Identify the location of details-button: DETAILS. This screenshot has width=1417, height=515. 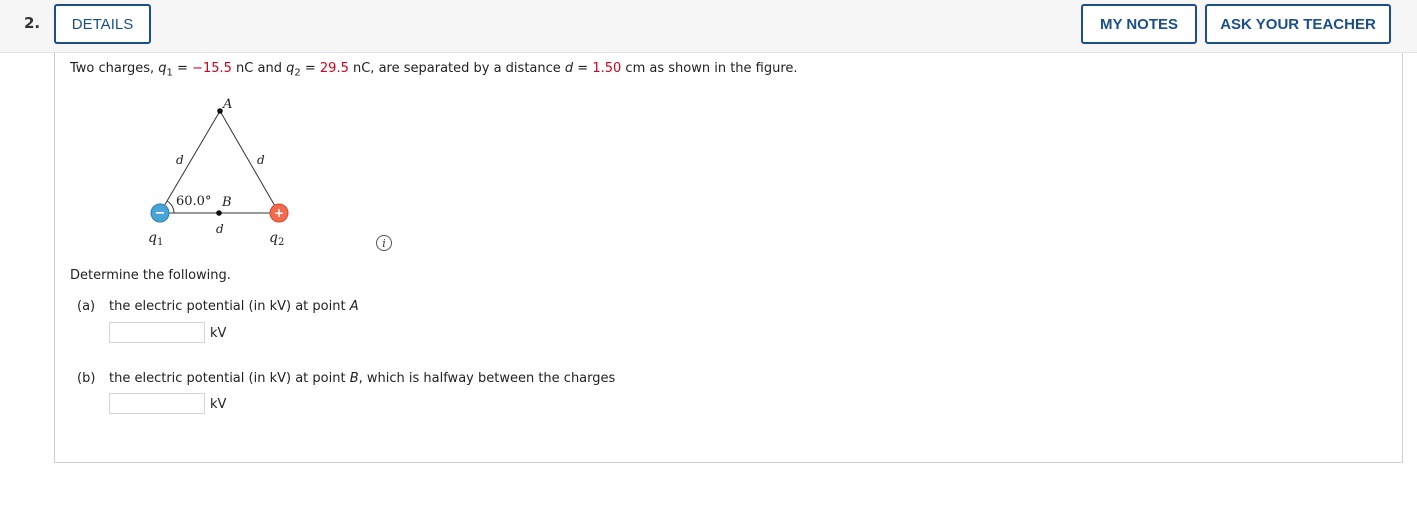
(102, 24).